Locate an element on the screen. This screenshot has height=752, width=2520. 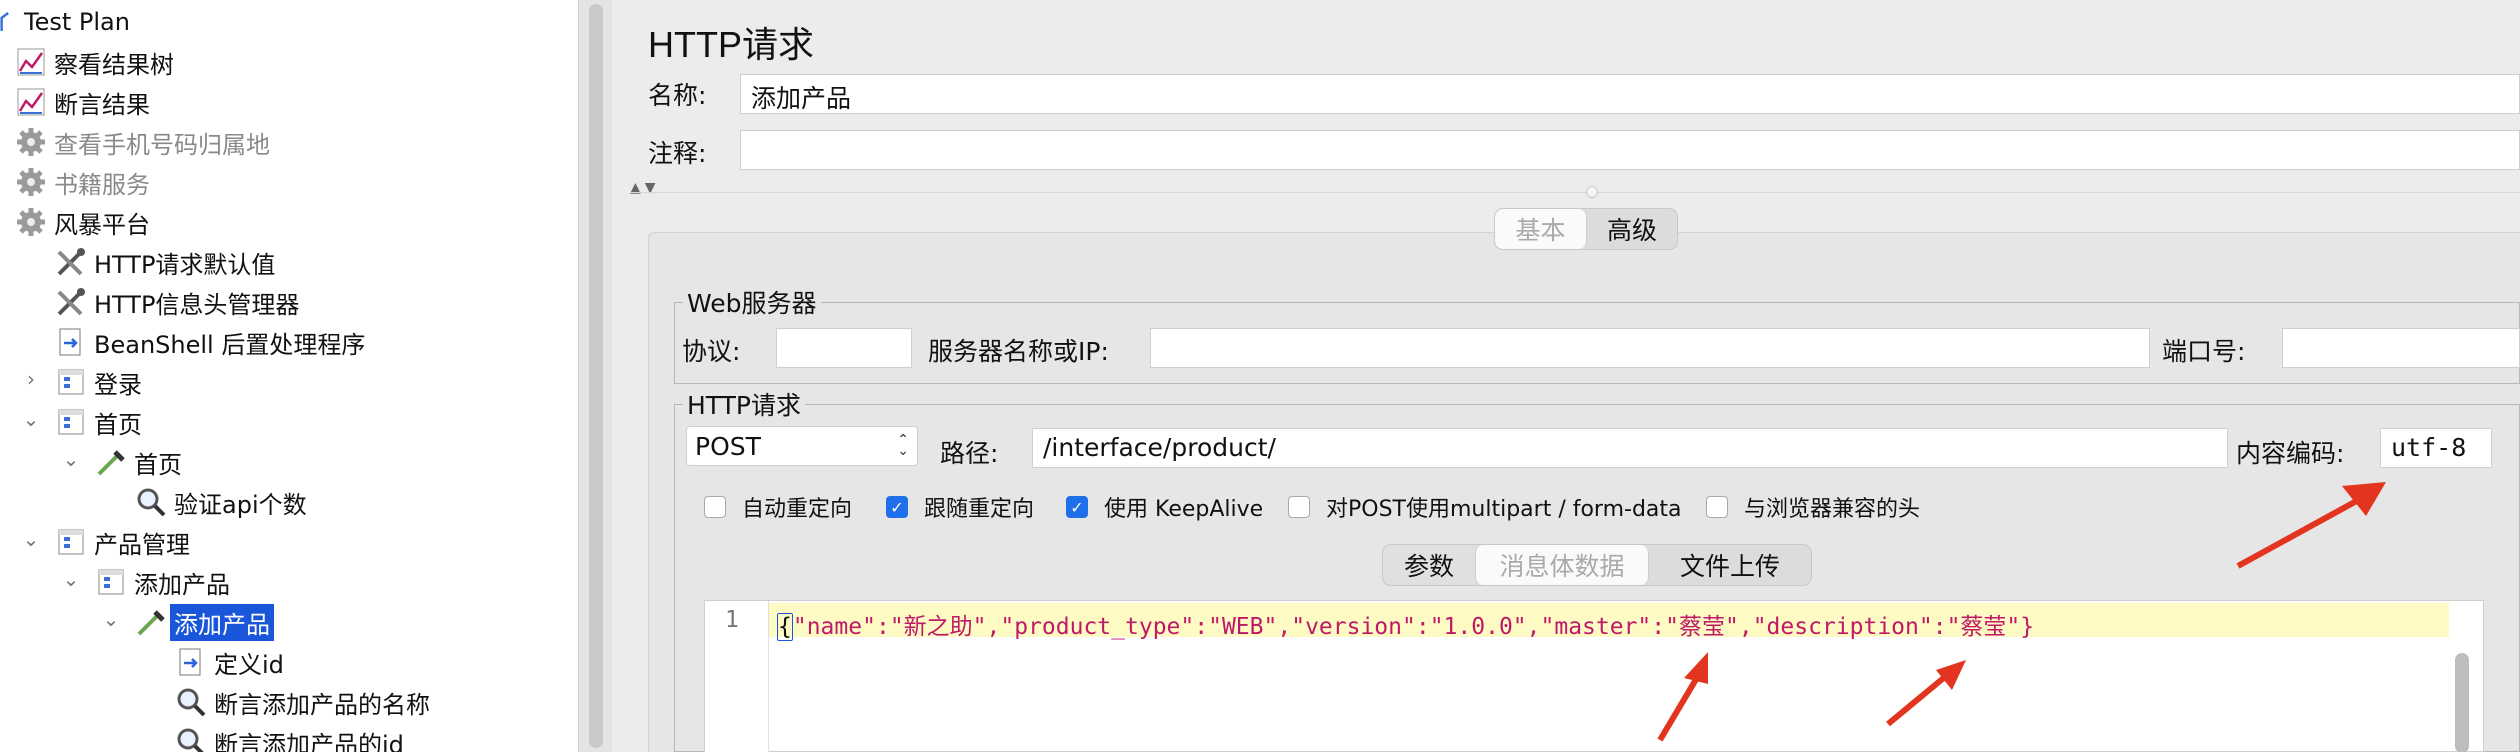
server-field is located at coordinates (1650, 348).